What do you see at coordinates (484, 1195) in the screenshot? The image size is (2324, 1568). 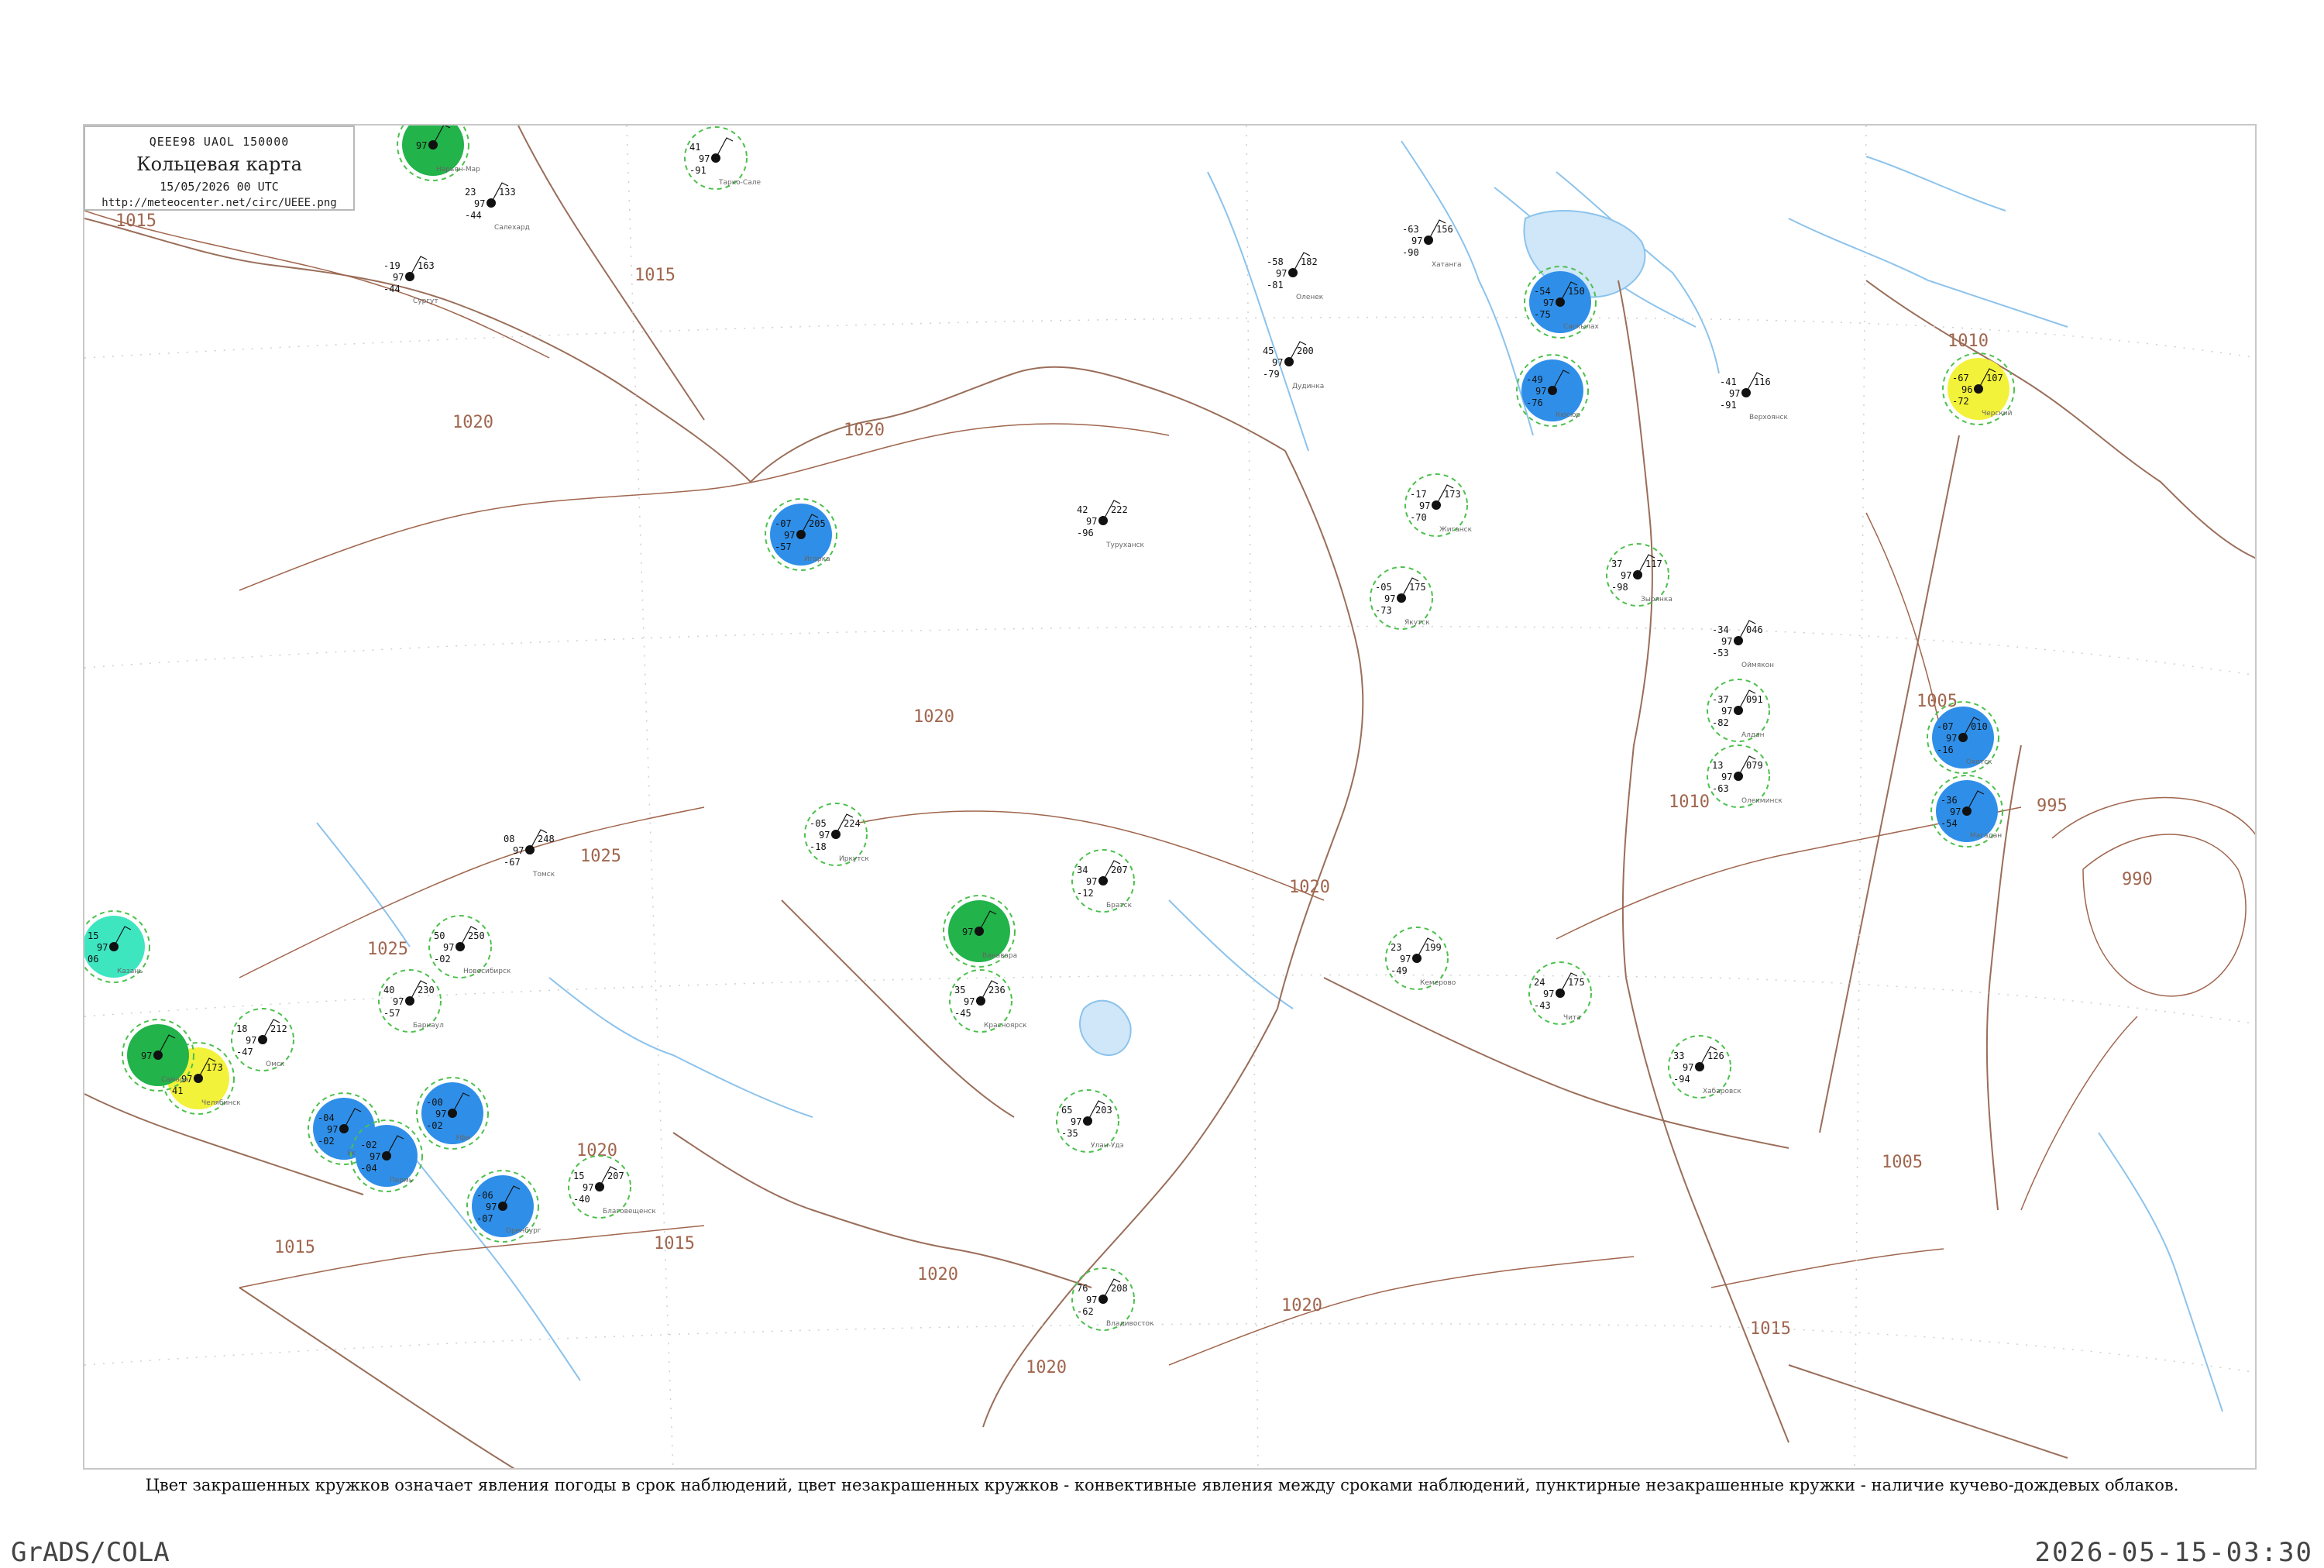 I see `air-temperature: -06` at bounding box center [484, 1195].